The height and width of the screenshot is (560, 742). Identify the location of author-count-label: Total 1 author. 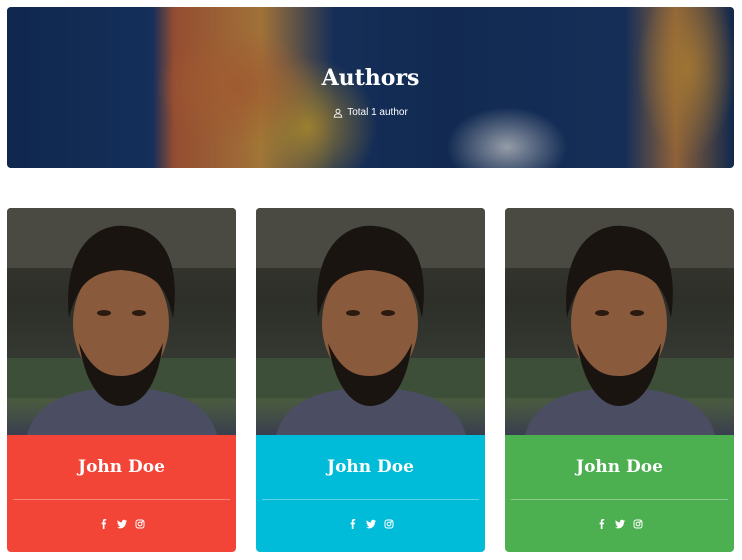
(377, 112).